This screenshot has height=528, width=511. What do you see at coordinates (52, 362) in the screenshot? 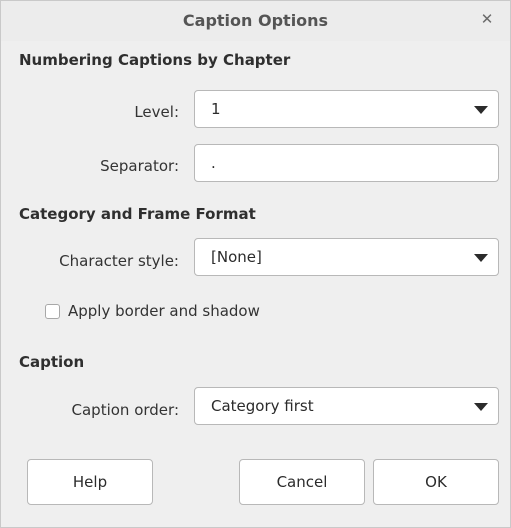
I see `caption-heading: Caption` at bounding box center [52, 362].